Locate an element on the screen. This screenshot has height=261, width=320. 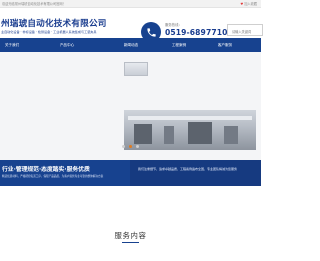
nav-item-about: 关于我们 is located at coordinates (12, 45).